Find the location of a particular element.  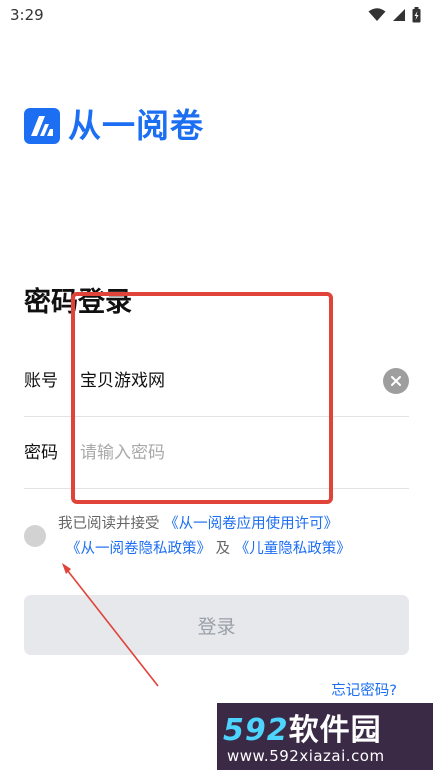

child-privacy-link: 《儿童隐私政策》 is located at coordinates (293, 549).